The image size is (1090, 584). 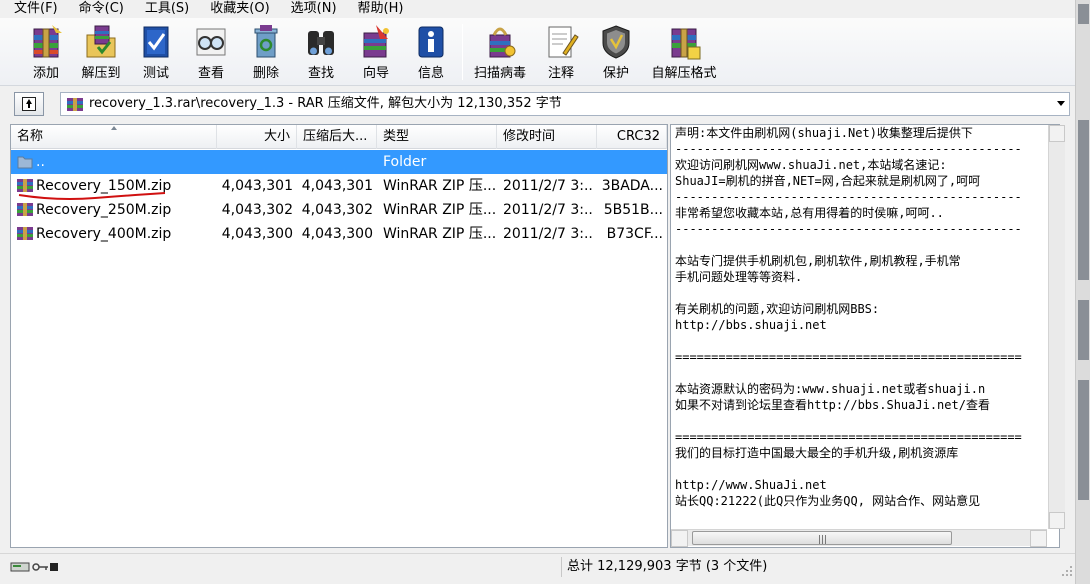 What do you see at coordinates (1061, 103) in the screenshot?
I see `dropdown-arrow-icon` at bounding box center [1061, 103].